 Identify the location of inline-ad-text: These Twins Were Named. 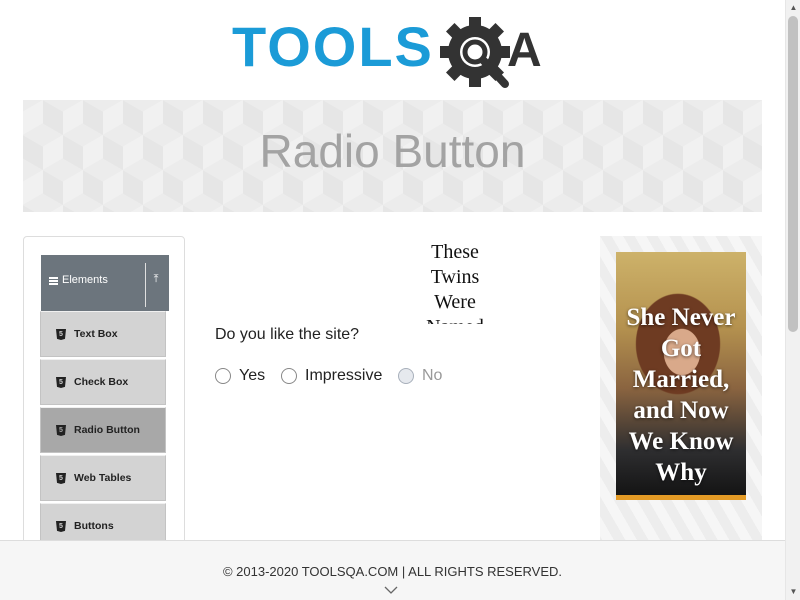
(455, 282).